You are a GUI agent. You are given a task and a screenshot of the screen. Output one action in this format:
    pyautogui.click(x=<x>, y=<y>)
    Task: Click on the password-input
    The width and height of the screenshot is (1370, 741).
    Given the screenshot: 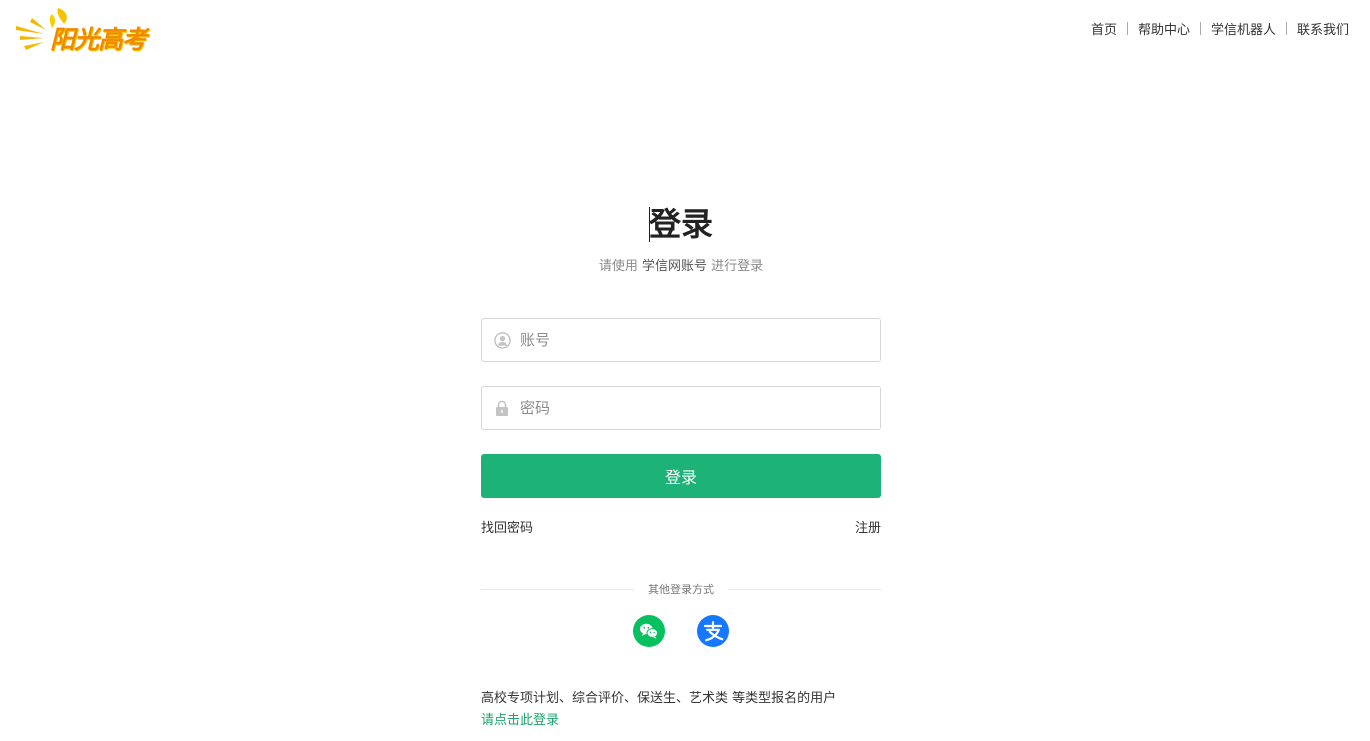 What is the action you would take?
    pyautogui.click(x=700, y=408)
    